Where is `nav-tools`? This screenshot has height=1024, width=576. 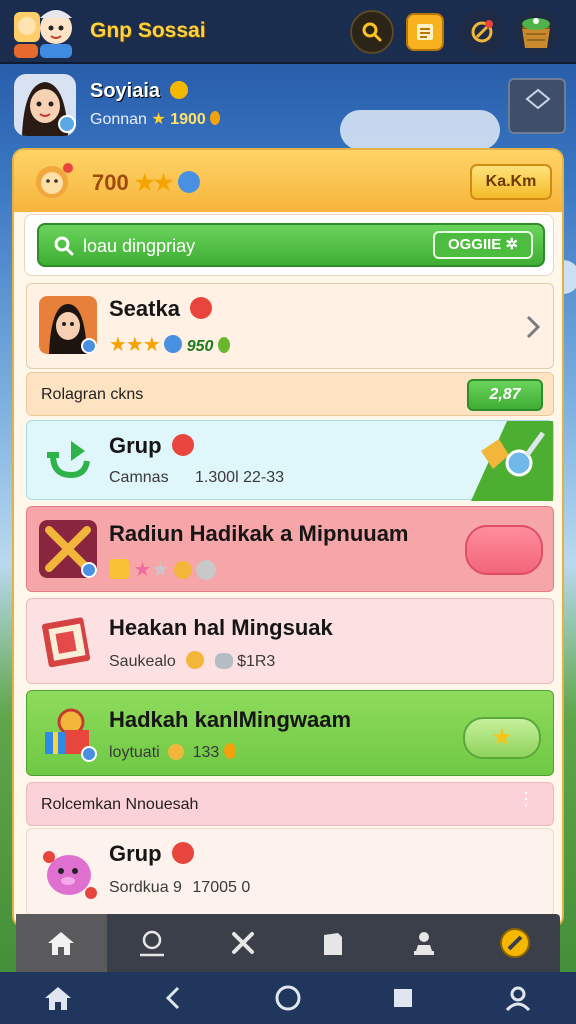 nav-tools is located at coordinates (242, 943).